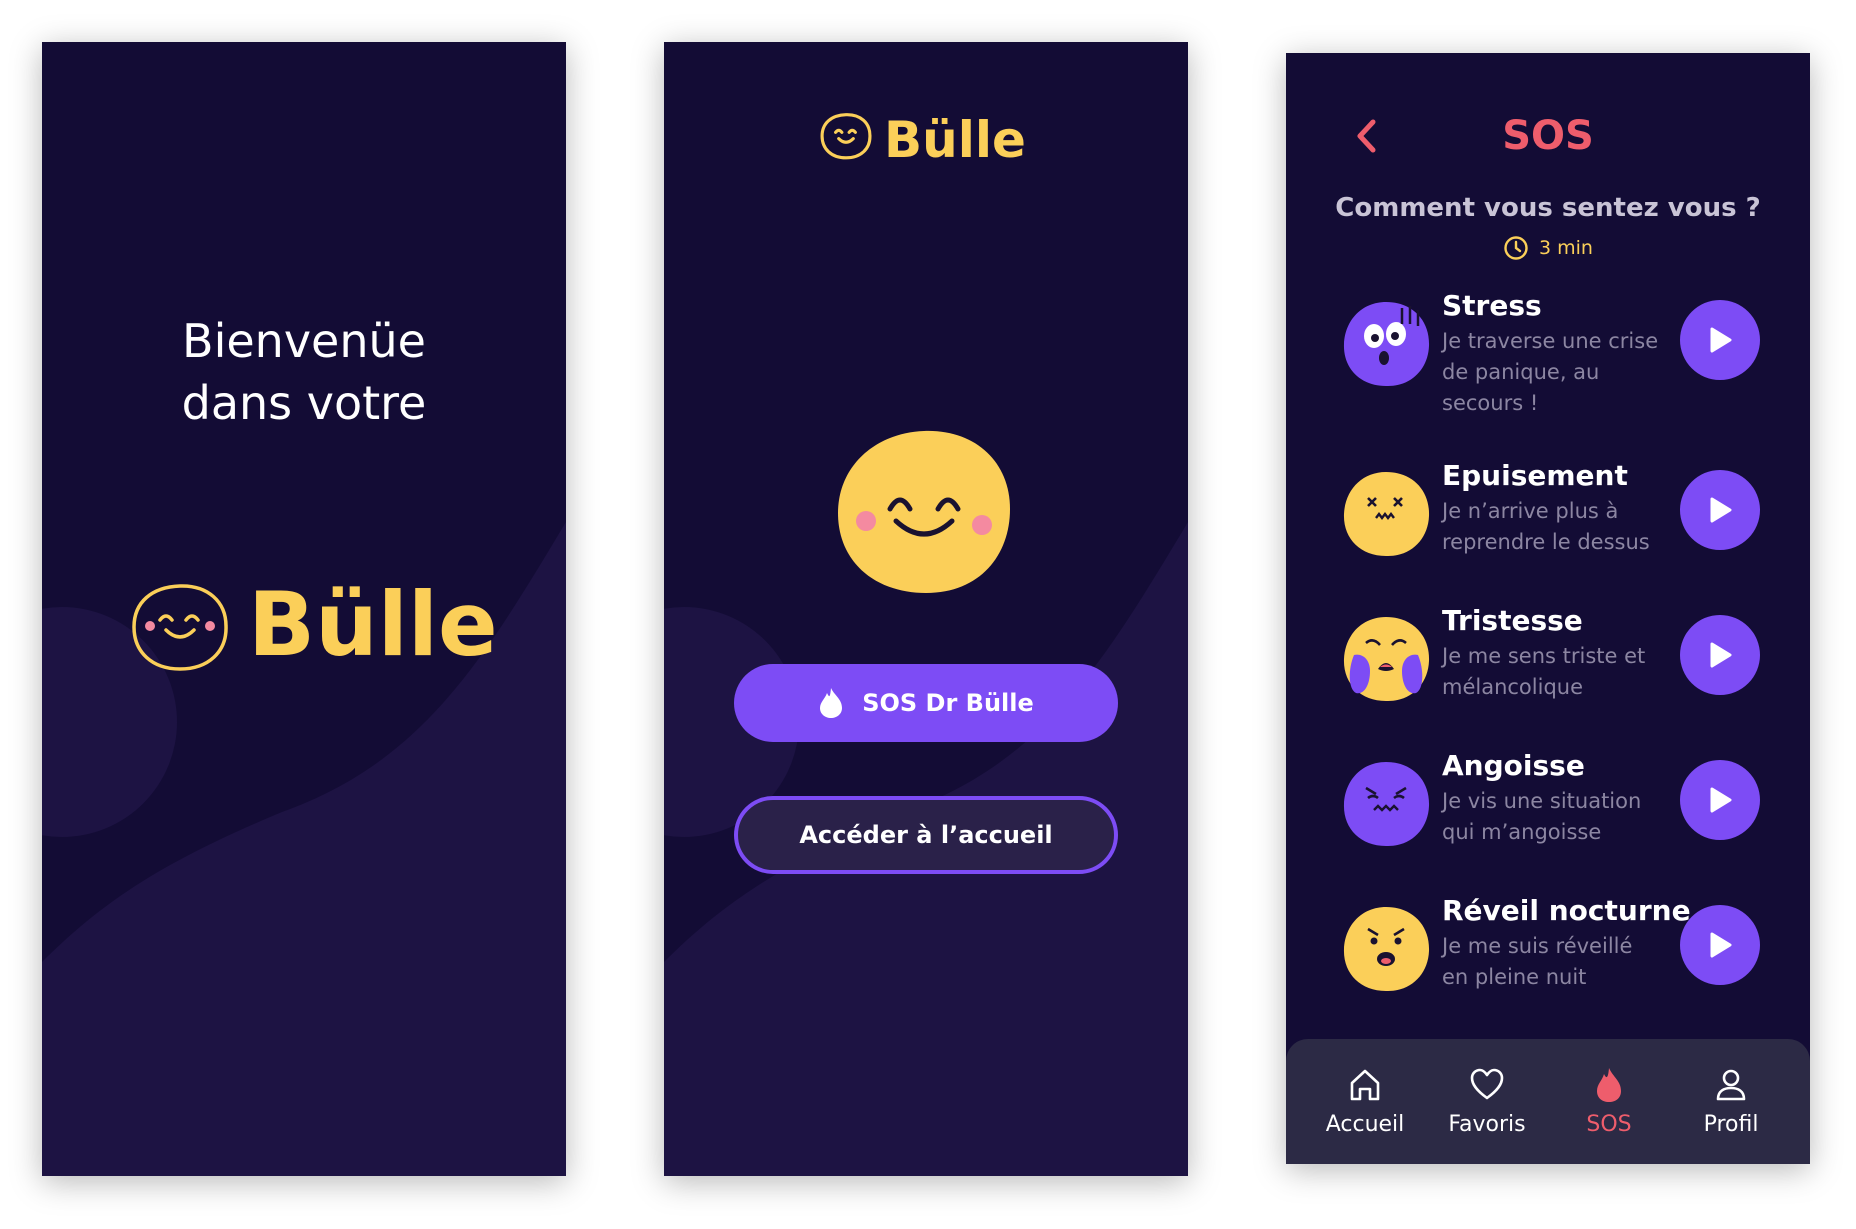 The image size is (1856, 1229). What do you see at coordinates (1516, 248) in the screenshot?
I see `clock-icon` at bounding box center [1516, 248].